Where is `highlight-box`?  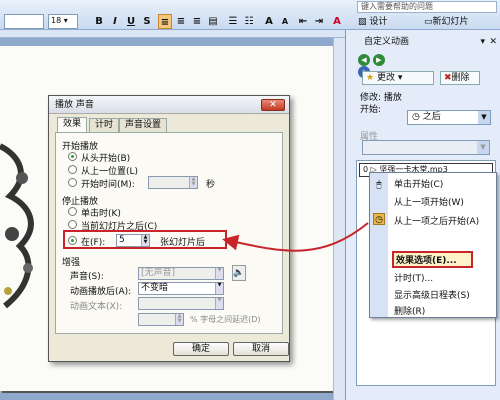 highlight-box is located at coordinates (145, 239).